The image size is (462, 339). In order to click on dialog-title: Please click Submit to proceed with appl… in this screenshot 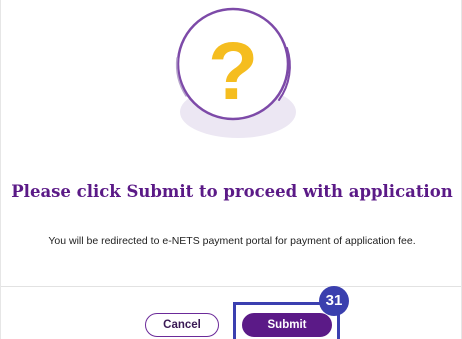, I will do `click(232, 191)`.